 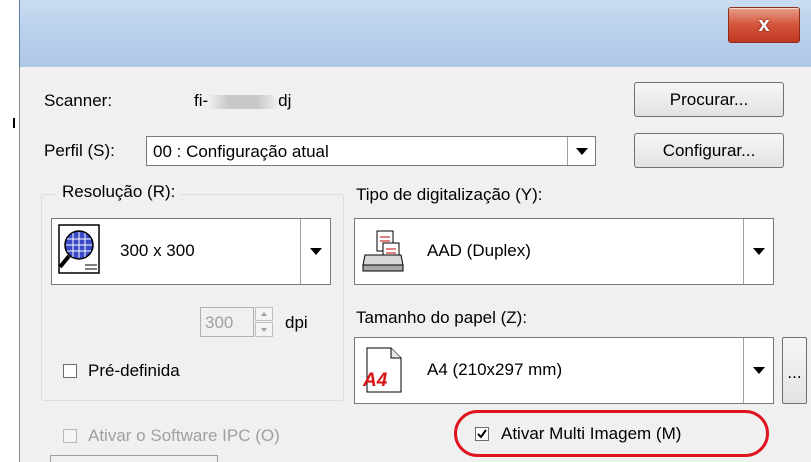 I want to click on scanner-model-prefix: fi-, so click(x=201, y=100).